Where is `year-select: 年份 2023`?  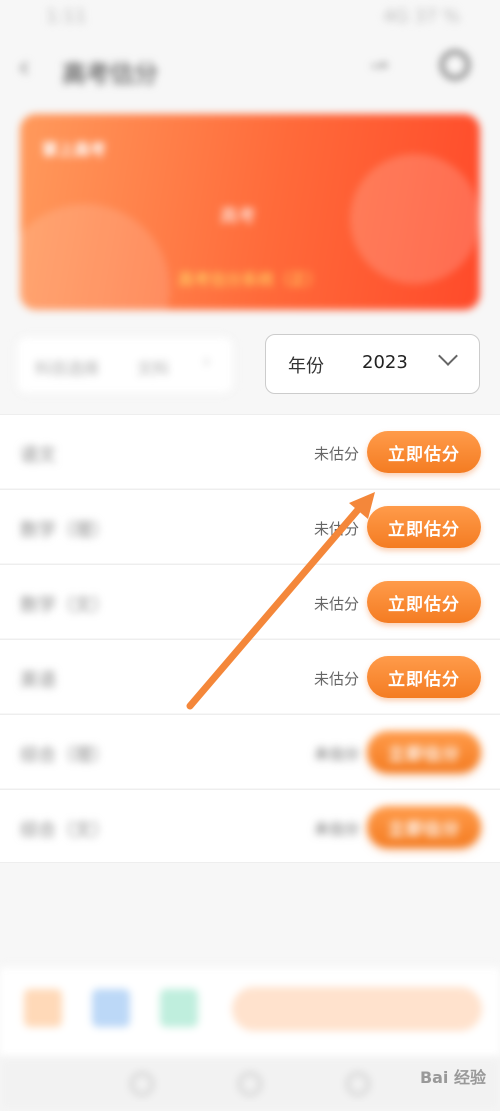 year-select: 年份 2023 is located at coordinates (372, 364).